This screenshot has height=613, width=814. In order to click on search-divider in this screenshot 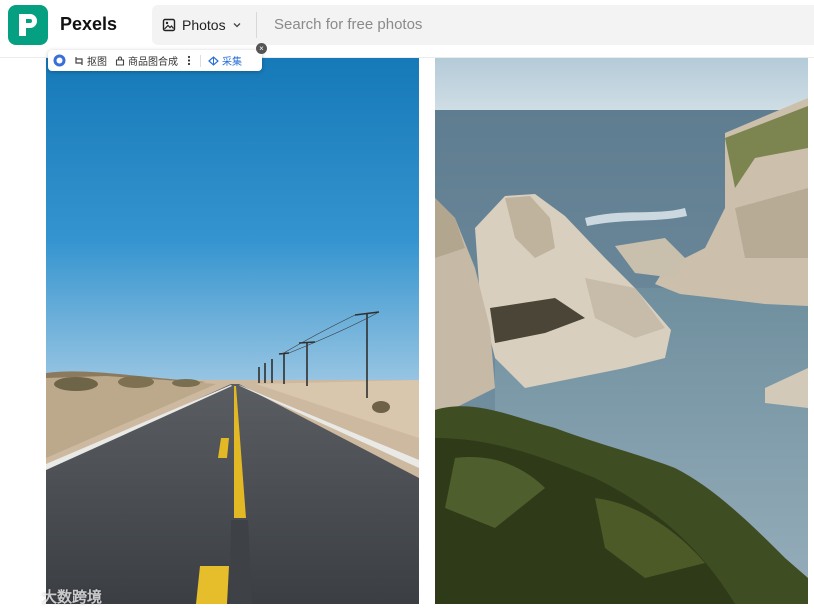, I will do `click(256, 25)`.